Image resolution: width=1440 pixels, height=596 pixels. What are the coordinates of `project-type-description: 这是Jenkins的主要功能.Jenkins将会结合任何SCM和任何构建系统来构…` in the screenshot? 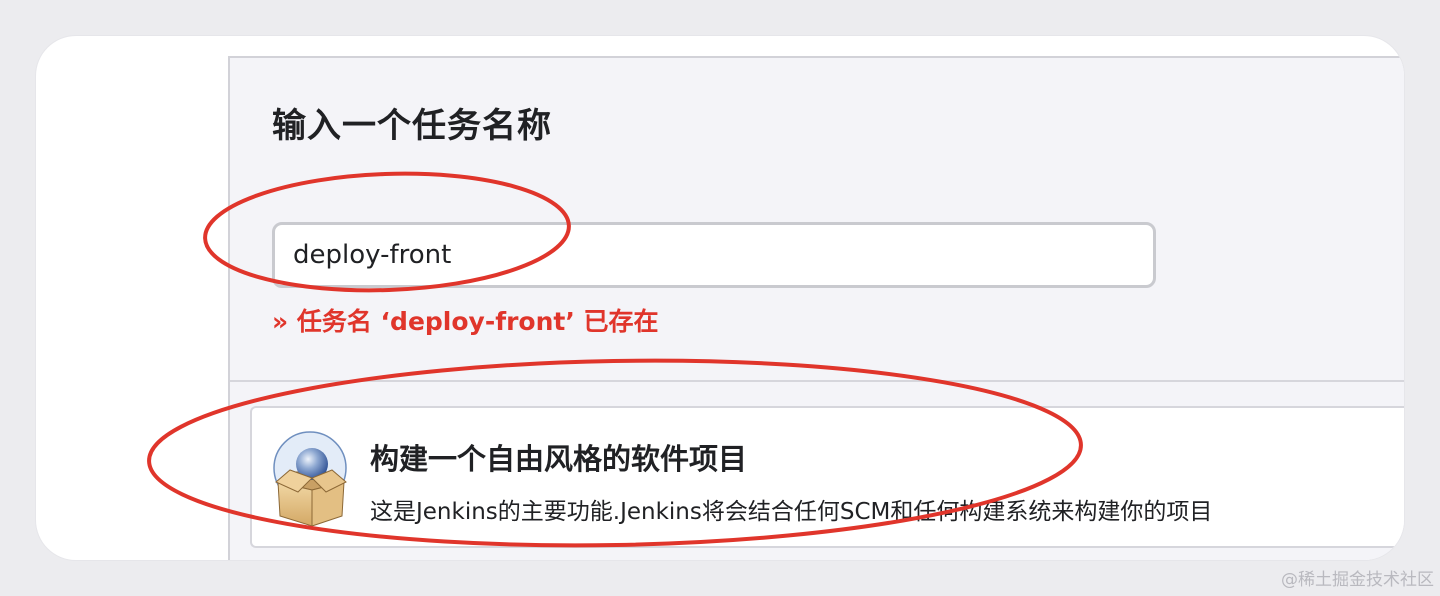 It's located at (791, 512).